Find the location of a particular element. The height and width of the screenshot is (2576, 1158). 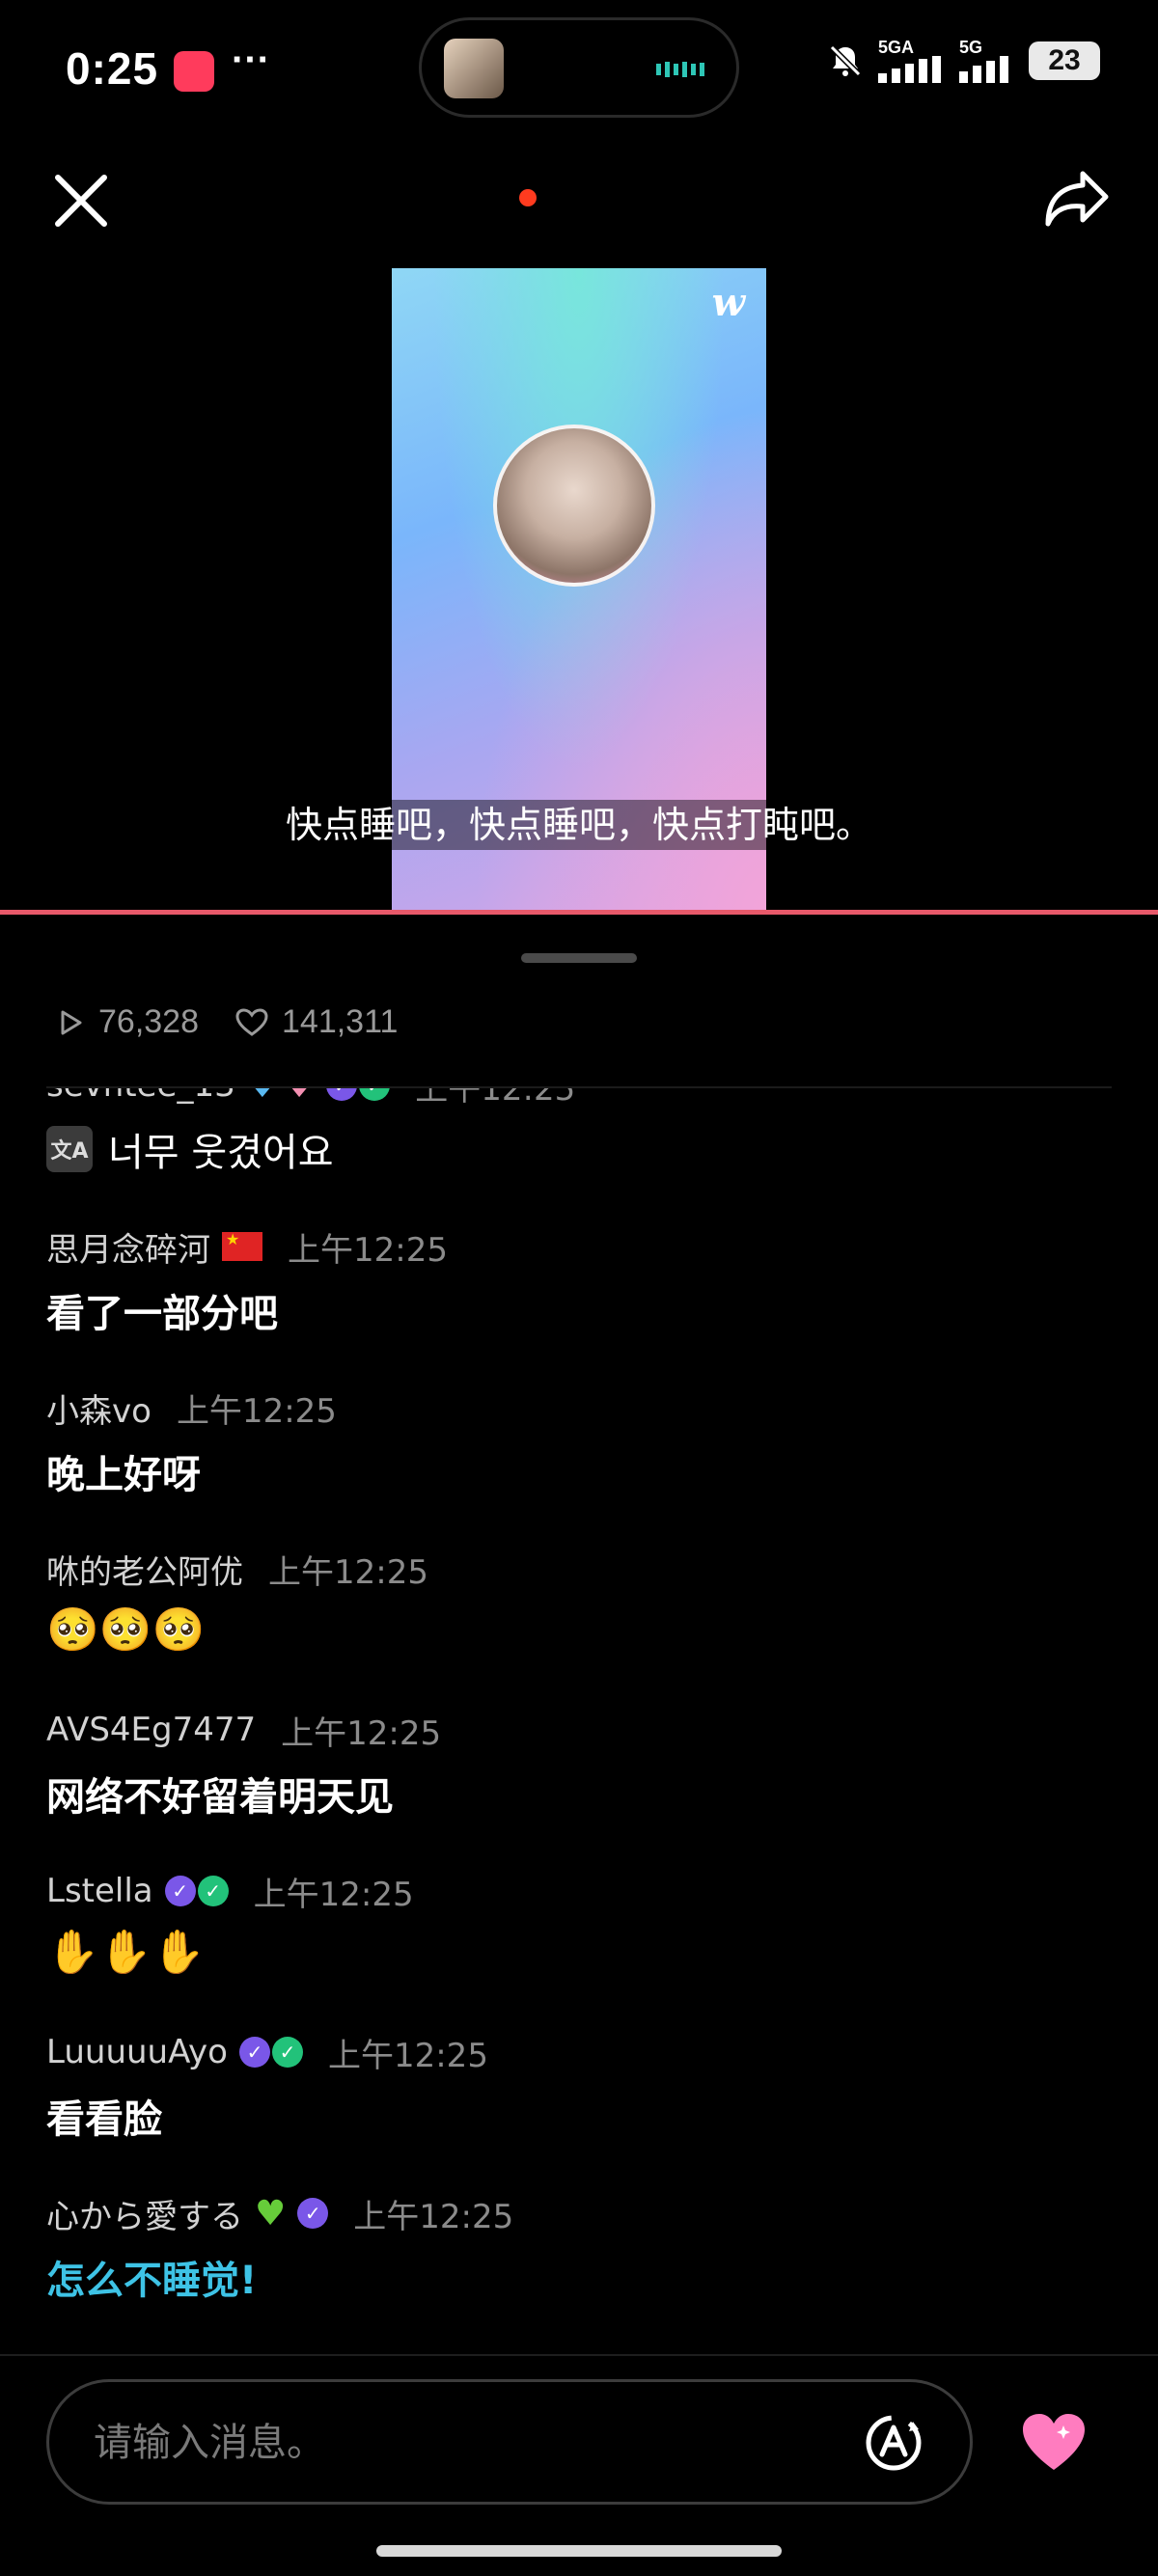

network-label-1: 5GA is located at coordinates (896, 47).